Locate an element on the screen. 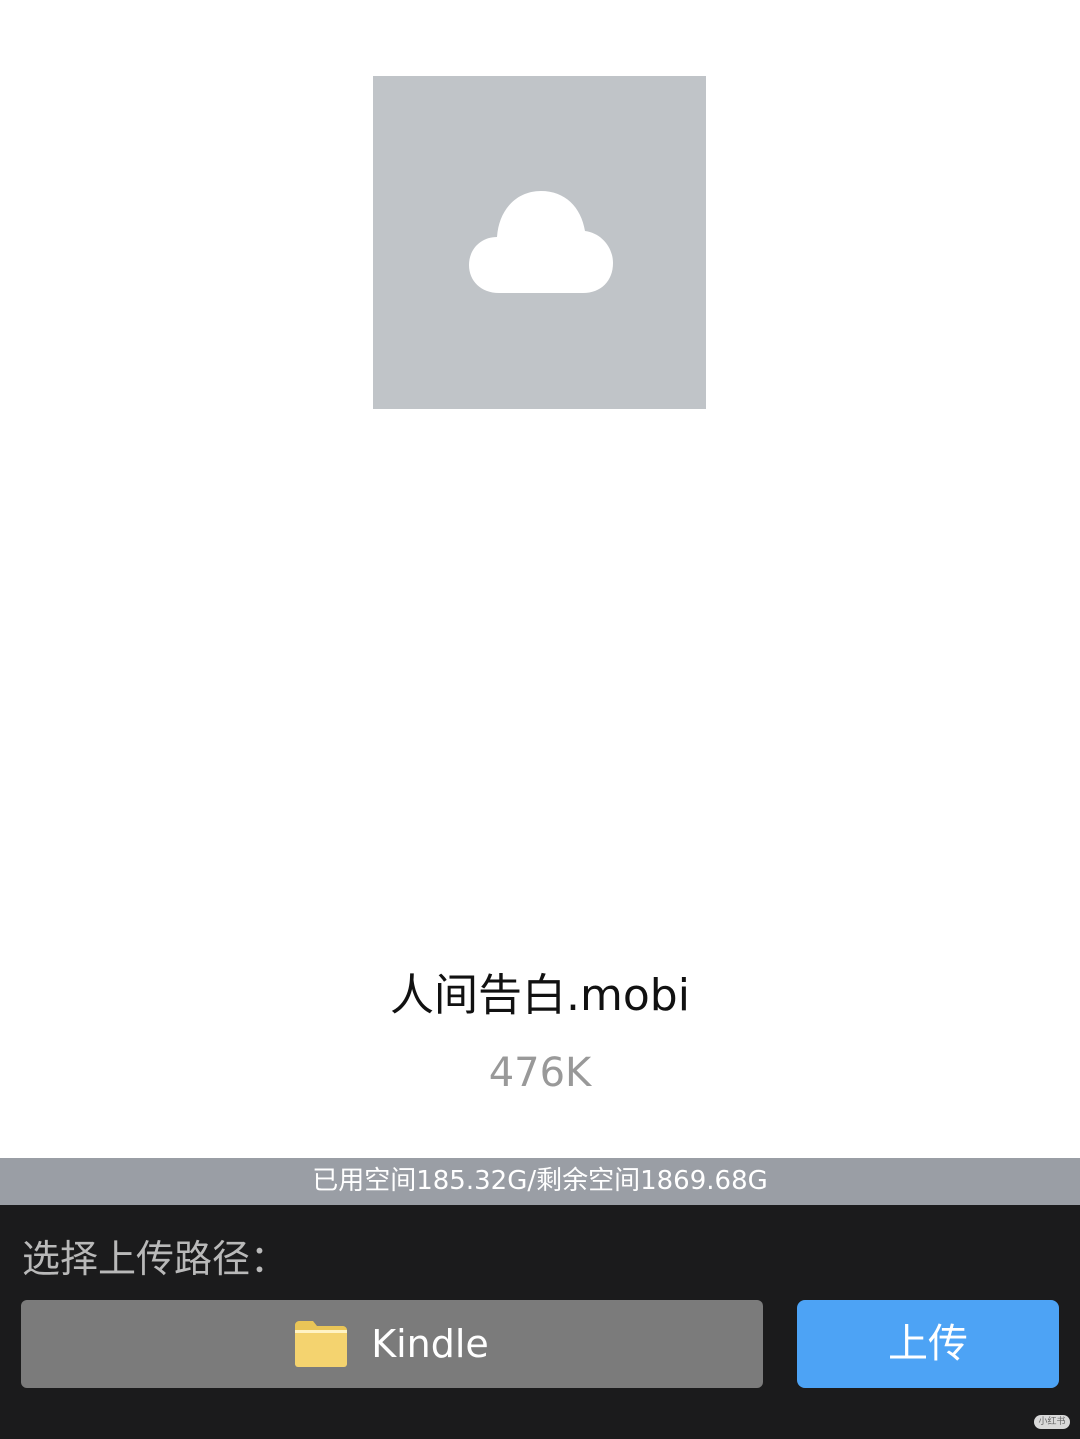  file-preview-thumbnail is located at coordinates (539, 242).